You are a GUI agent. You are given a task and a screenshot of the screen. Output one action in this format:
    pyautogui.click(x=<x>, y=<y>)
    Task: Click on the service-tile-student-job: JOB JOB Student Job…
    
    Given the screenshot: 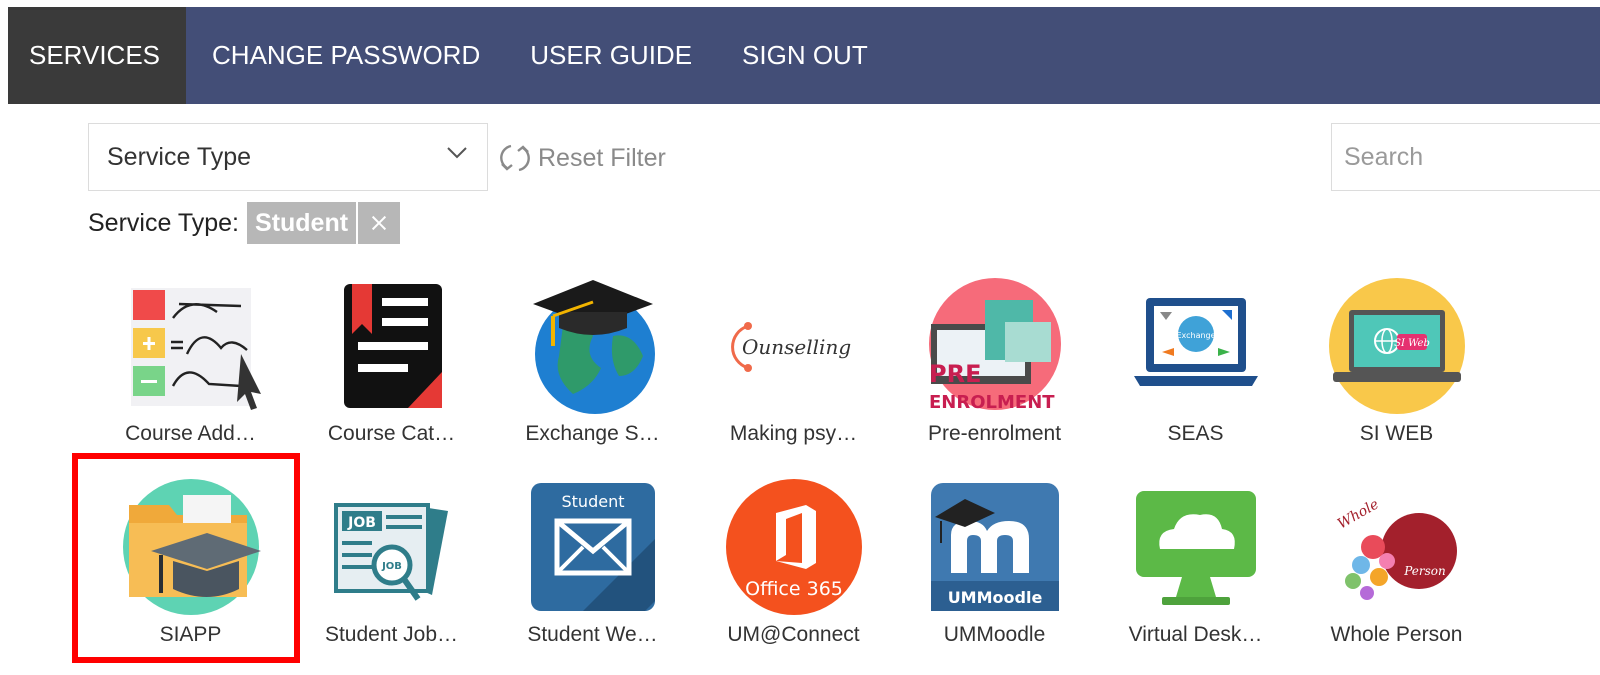 What is the action you would take?
    pyautogui.click(x=391, y=573)
    